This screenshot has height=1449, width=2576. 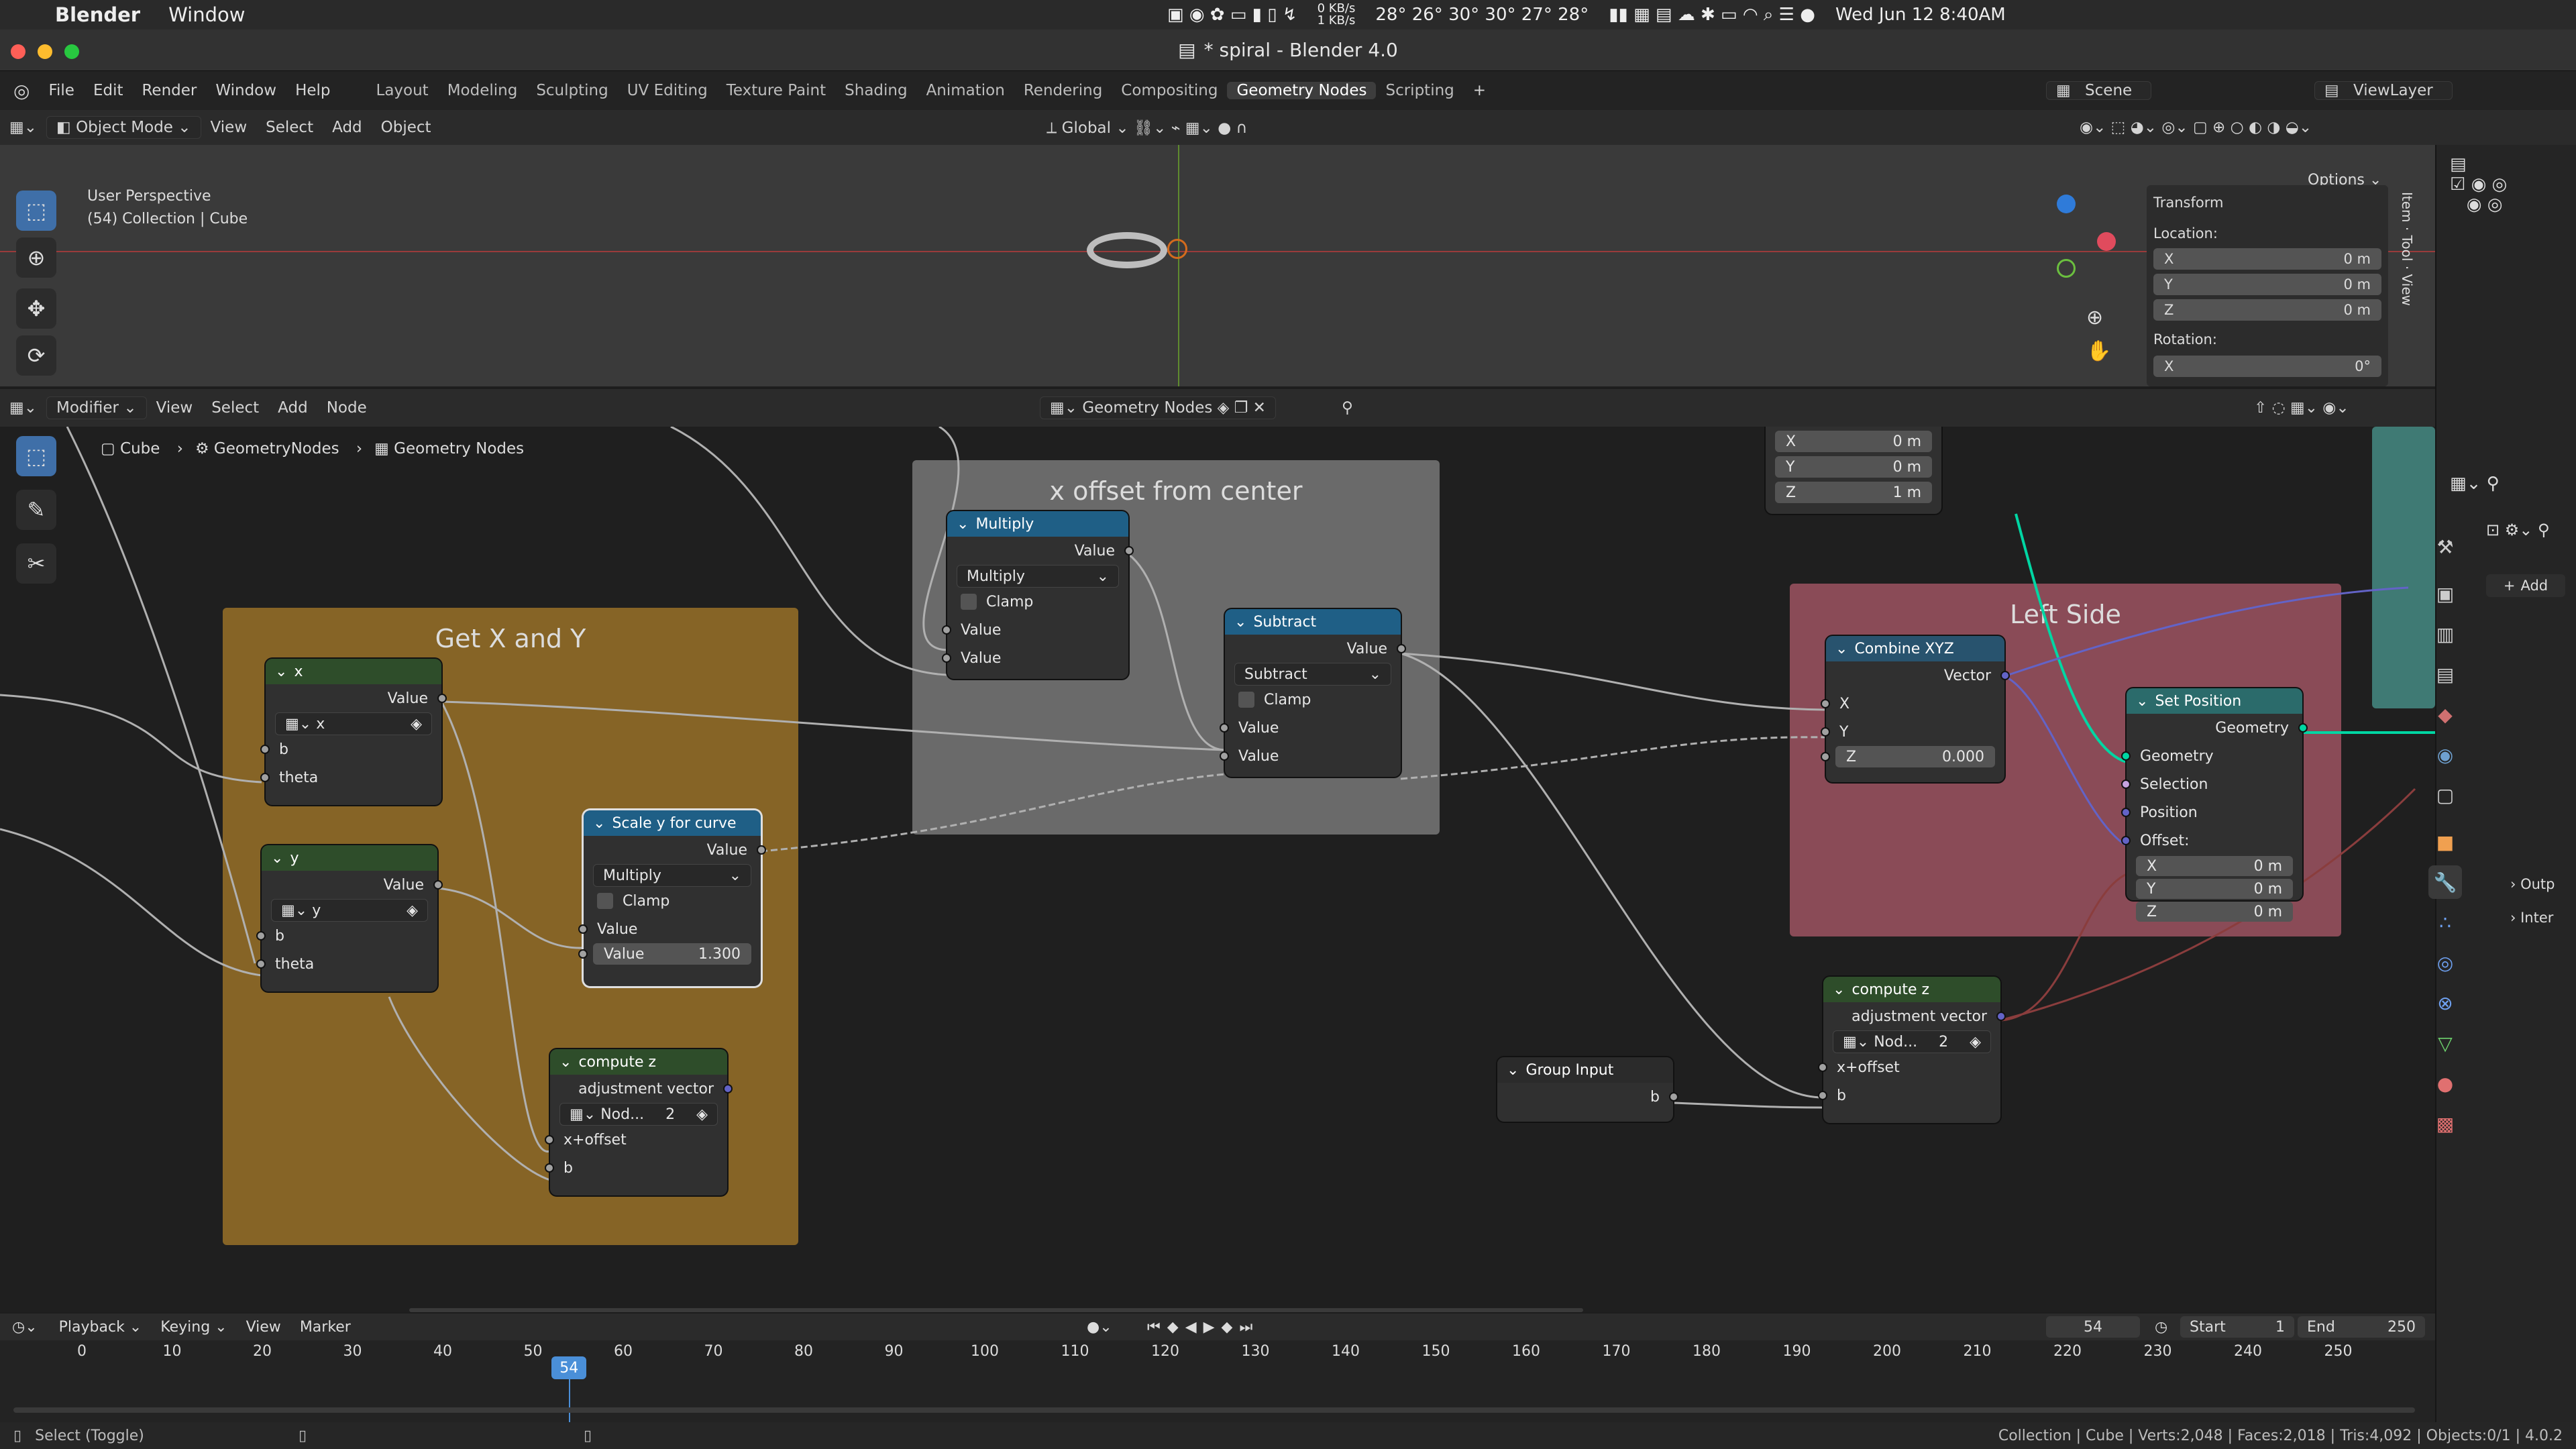 What do you see at coordinates (2099, 90) in the screenshot?
I see `scene-selector: ▦ Scene` at bounding box center [2099, 90].